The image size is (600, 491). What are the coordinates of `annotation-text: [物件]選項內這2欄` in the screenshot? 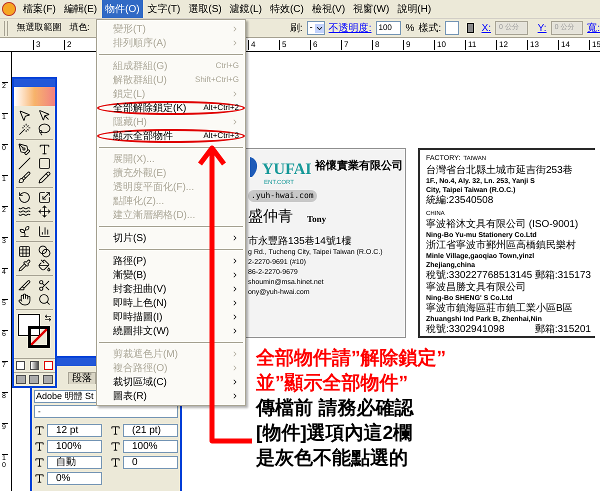 It's located at (335, 434).